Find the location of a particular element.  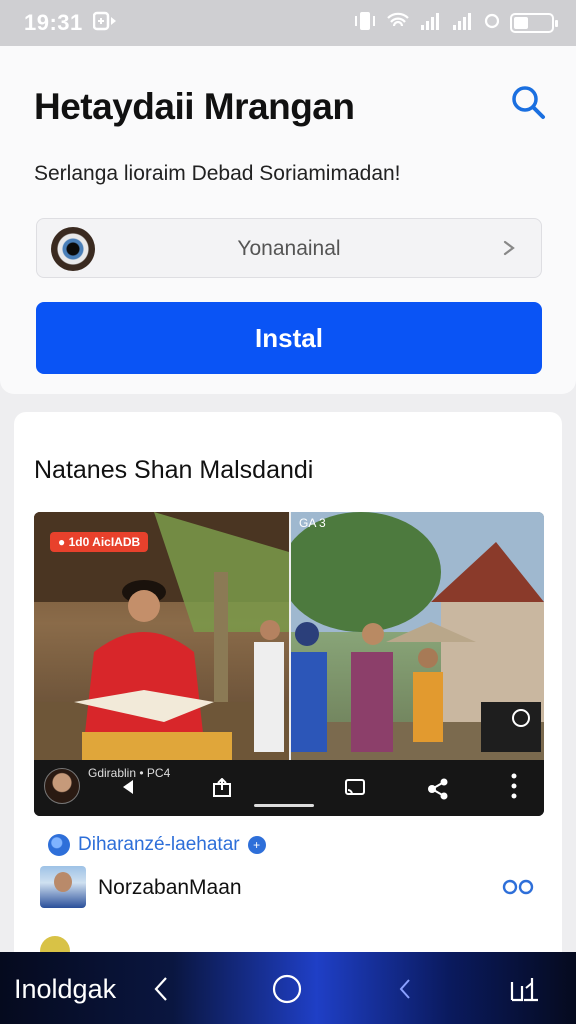

vibrate-icon is located at coordinates (365, 23).